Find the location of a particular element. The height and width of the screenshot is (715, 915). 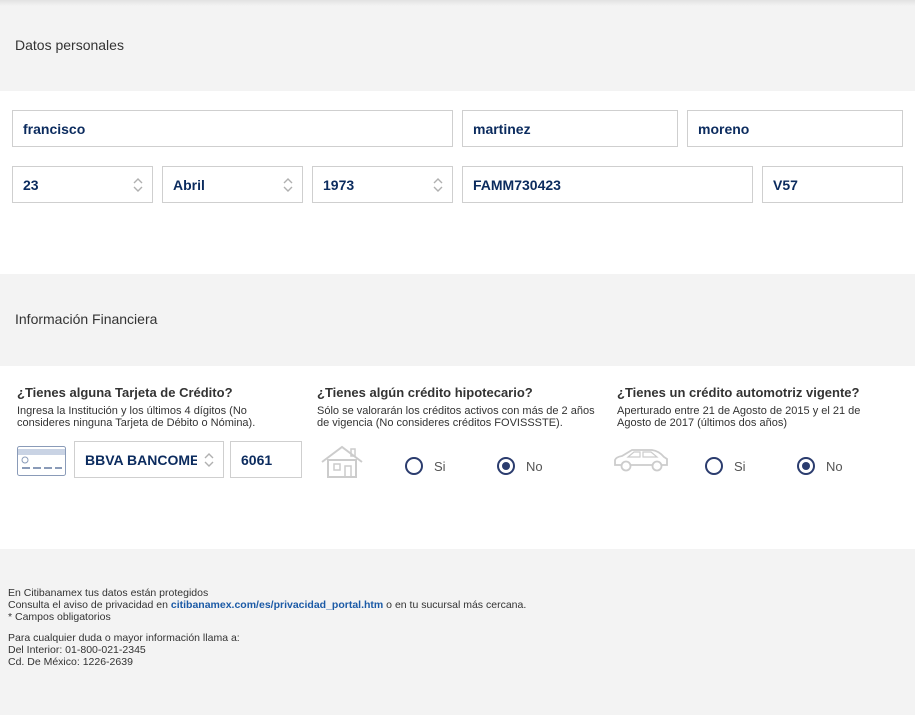

auto-yes-label: Si is located at coordinates (740, 466).